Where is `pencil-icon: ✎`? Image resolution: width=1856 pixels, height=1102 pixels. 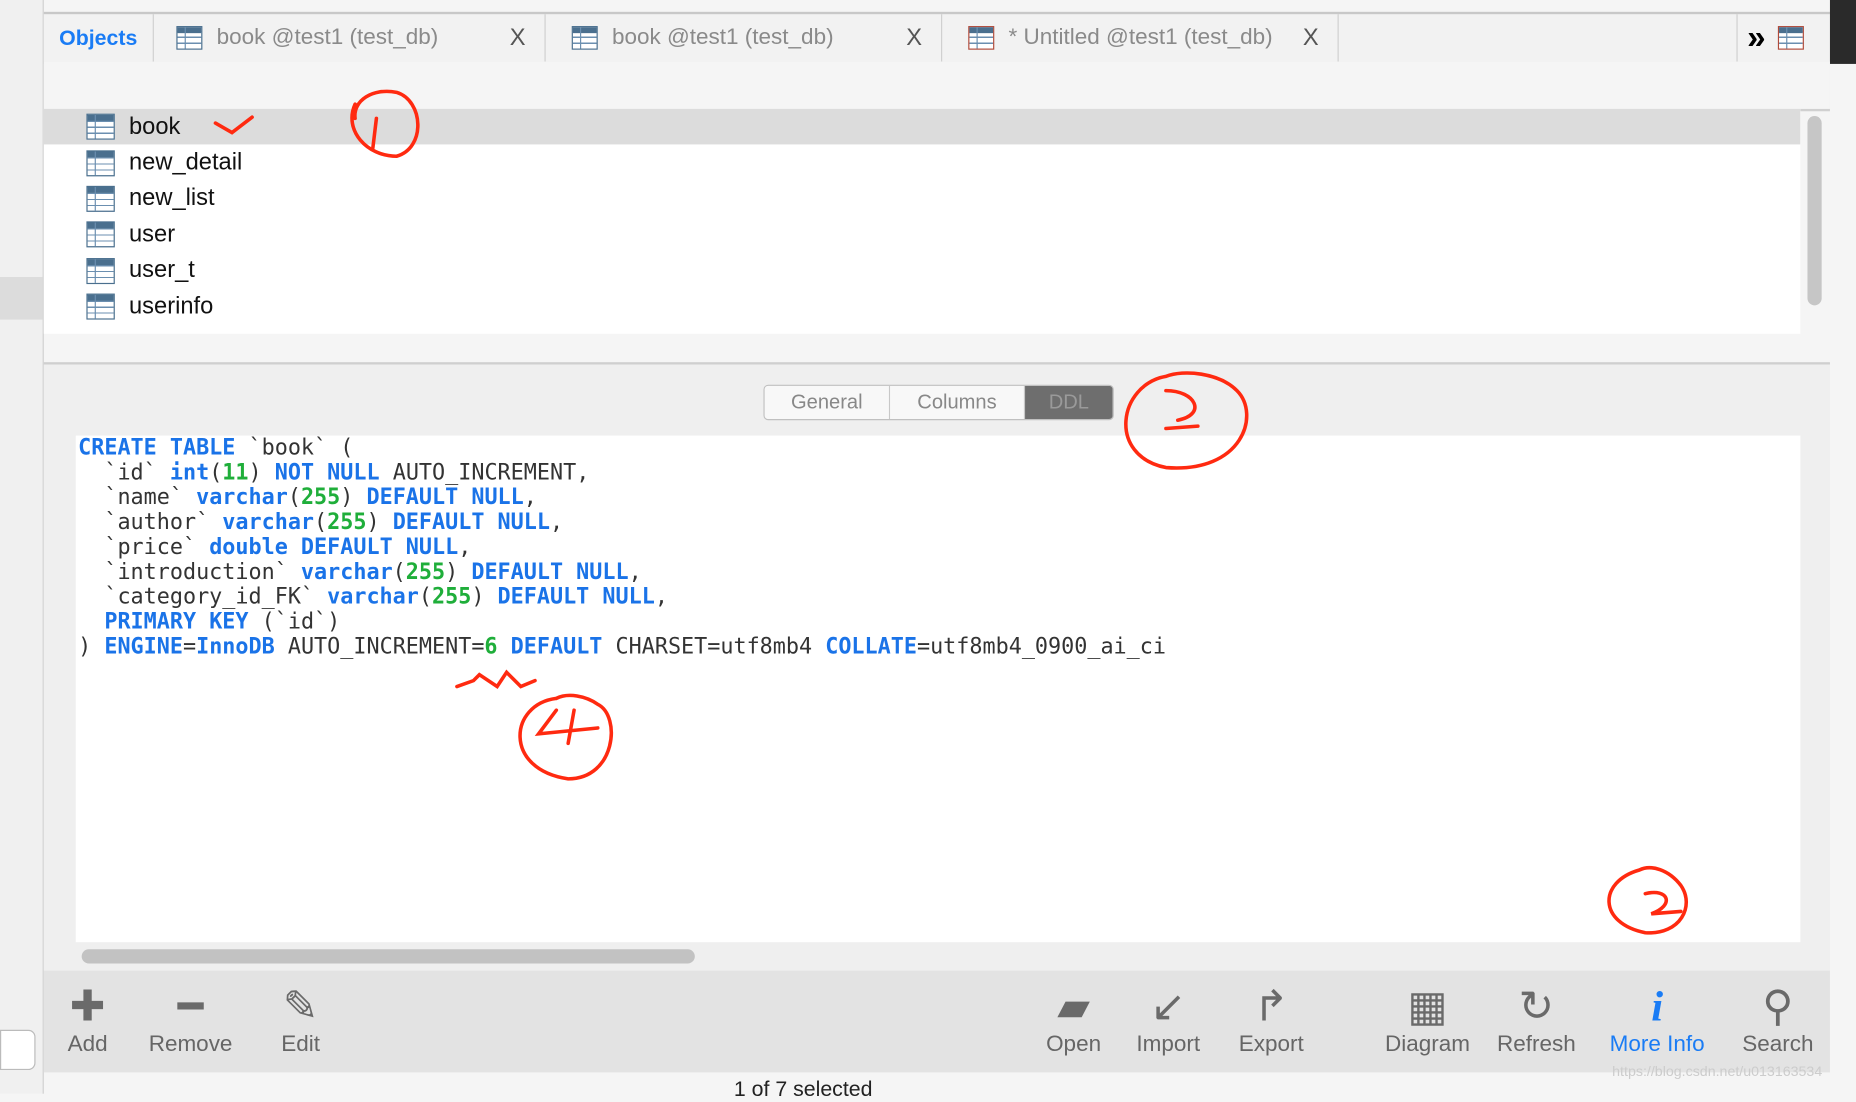
pencil-icon: ✎ is located at coordinates (300, 1005).